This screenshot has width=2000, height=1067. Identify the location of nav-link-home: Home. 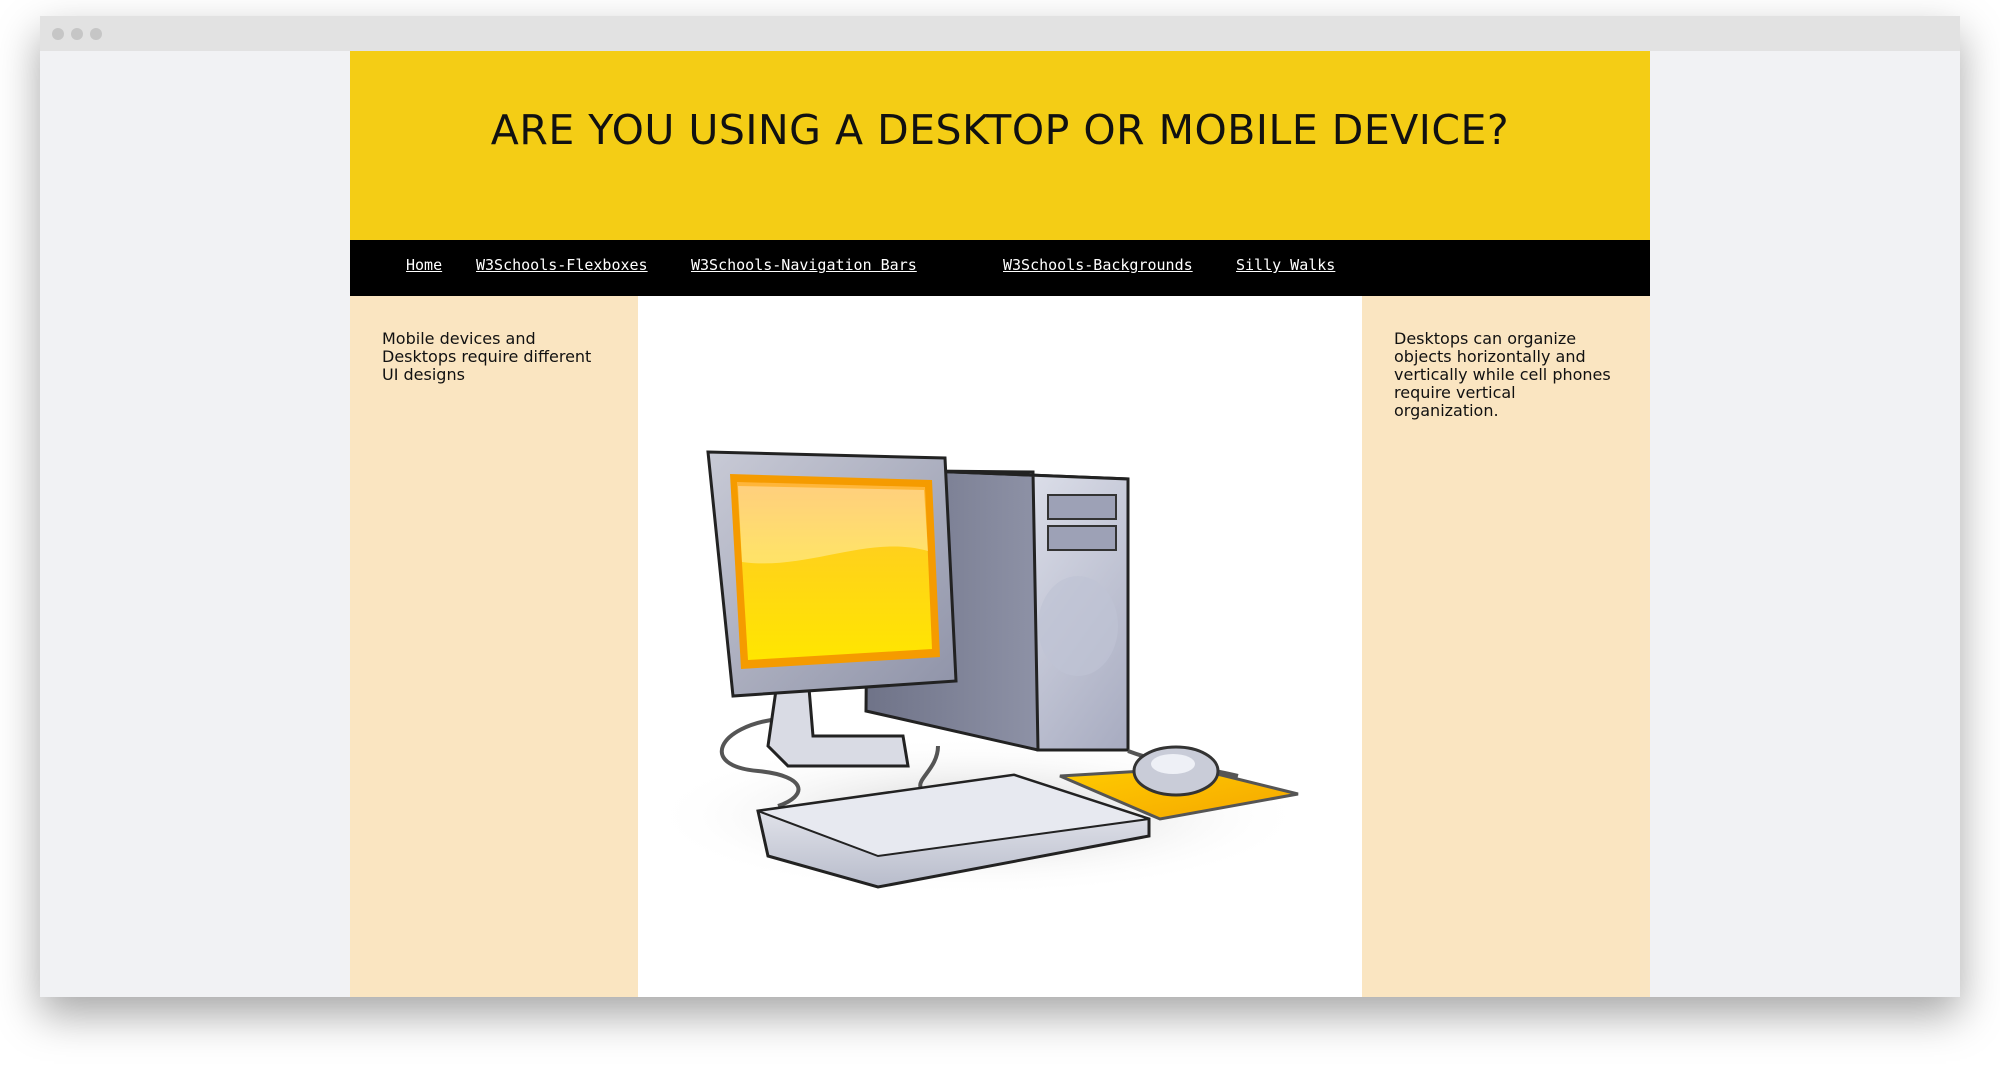
(424, 265).